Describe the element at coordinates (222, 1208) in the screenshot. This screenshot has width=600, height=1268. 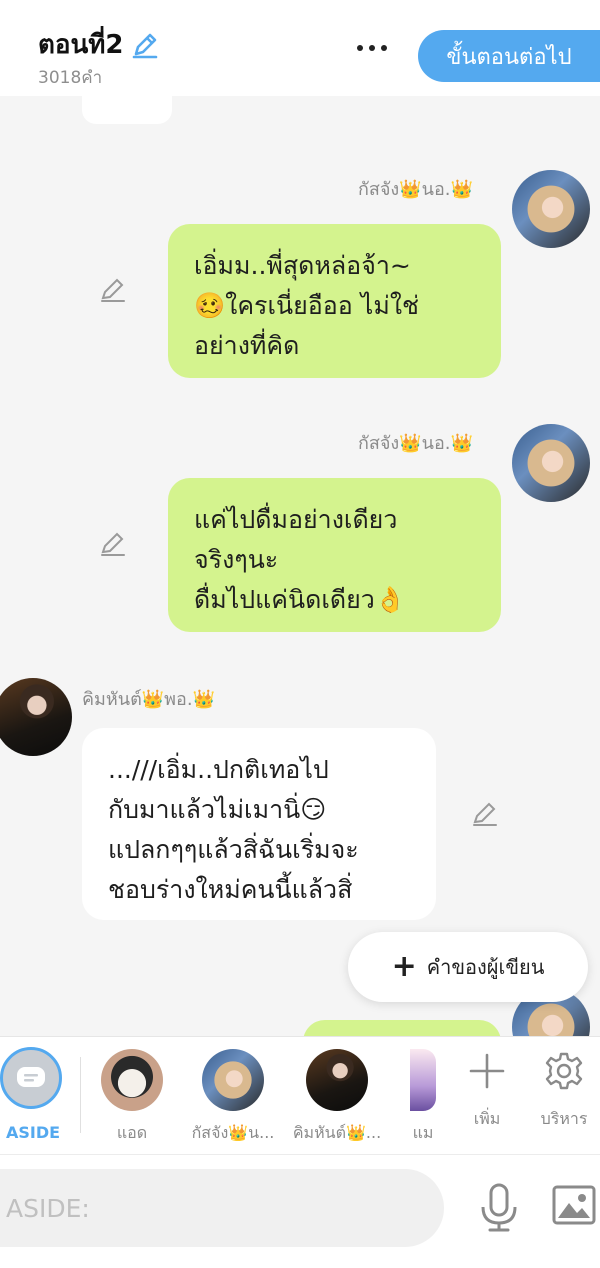
I see `message-input: ASIDE:` at that location.